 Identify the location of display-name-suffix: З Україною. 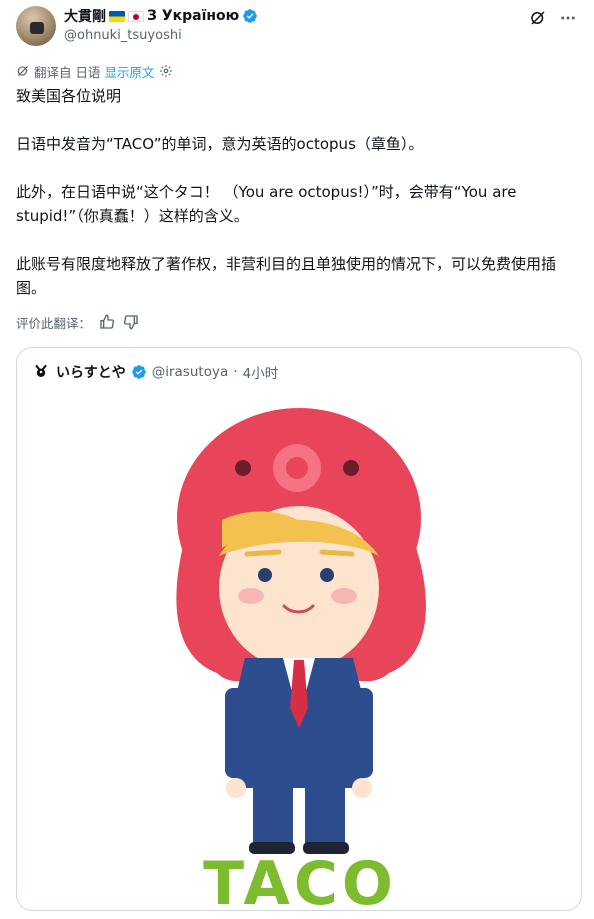
(193, 16).